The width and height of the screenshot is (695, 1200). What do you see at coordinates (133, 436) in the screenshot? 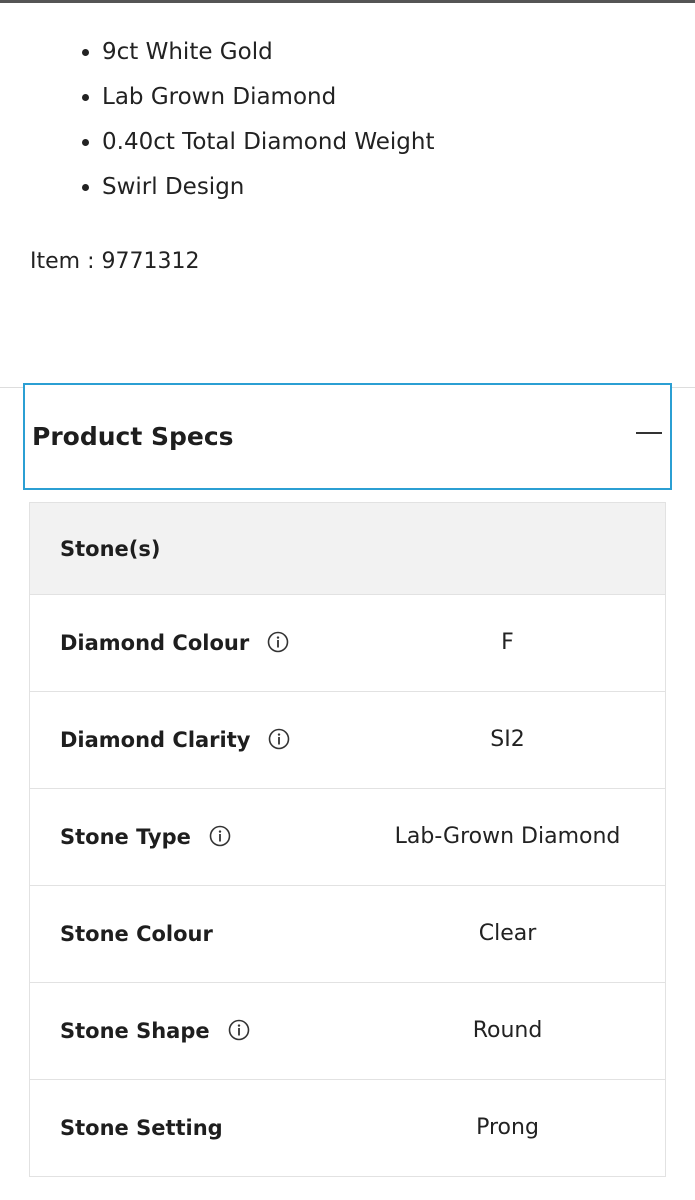
I see `product-specs-title: Product Specs` at bounding box center [133, 436].